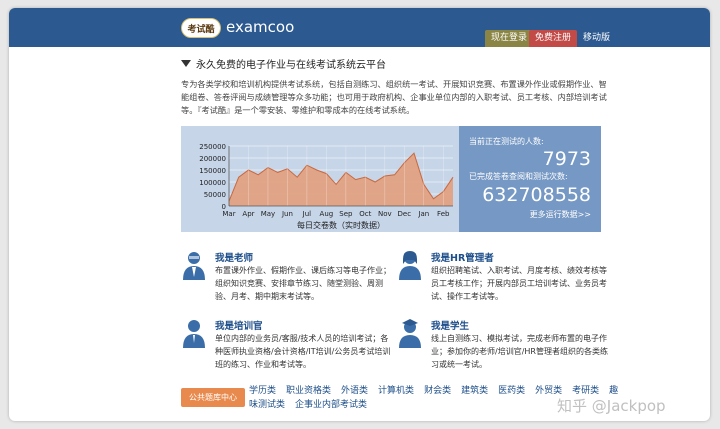 The height and width of the screenshot is (429, 720). What do you see at coordinates (596, 38) in the screenshot?
I see `mobile-version-link: 移动版` at bounding box center [596, 38].